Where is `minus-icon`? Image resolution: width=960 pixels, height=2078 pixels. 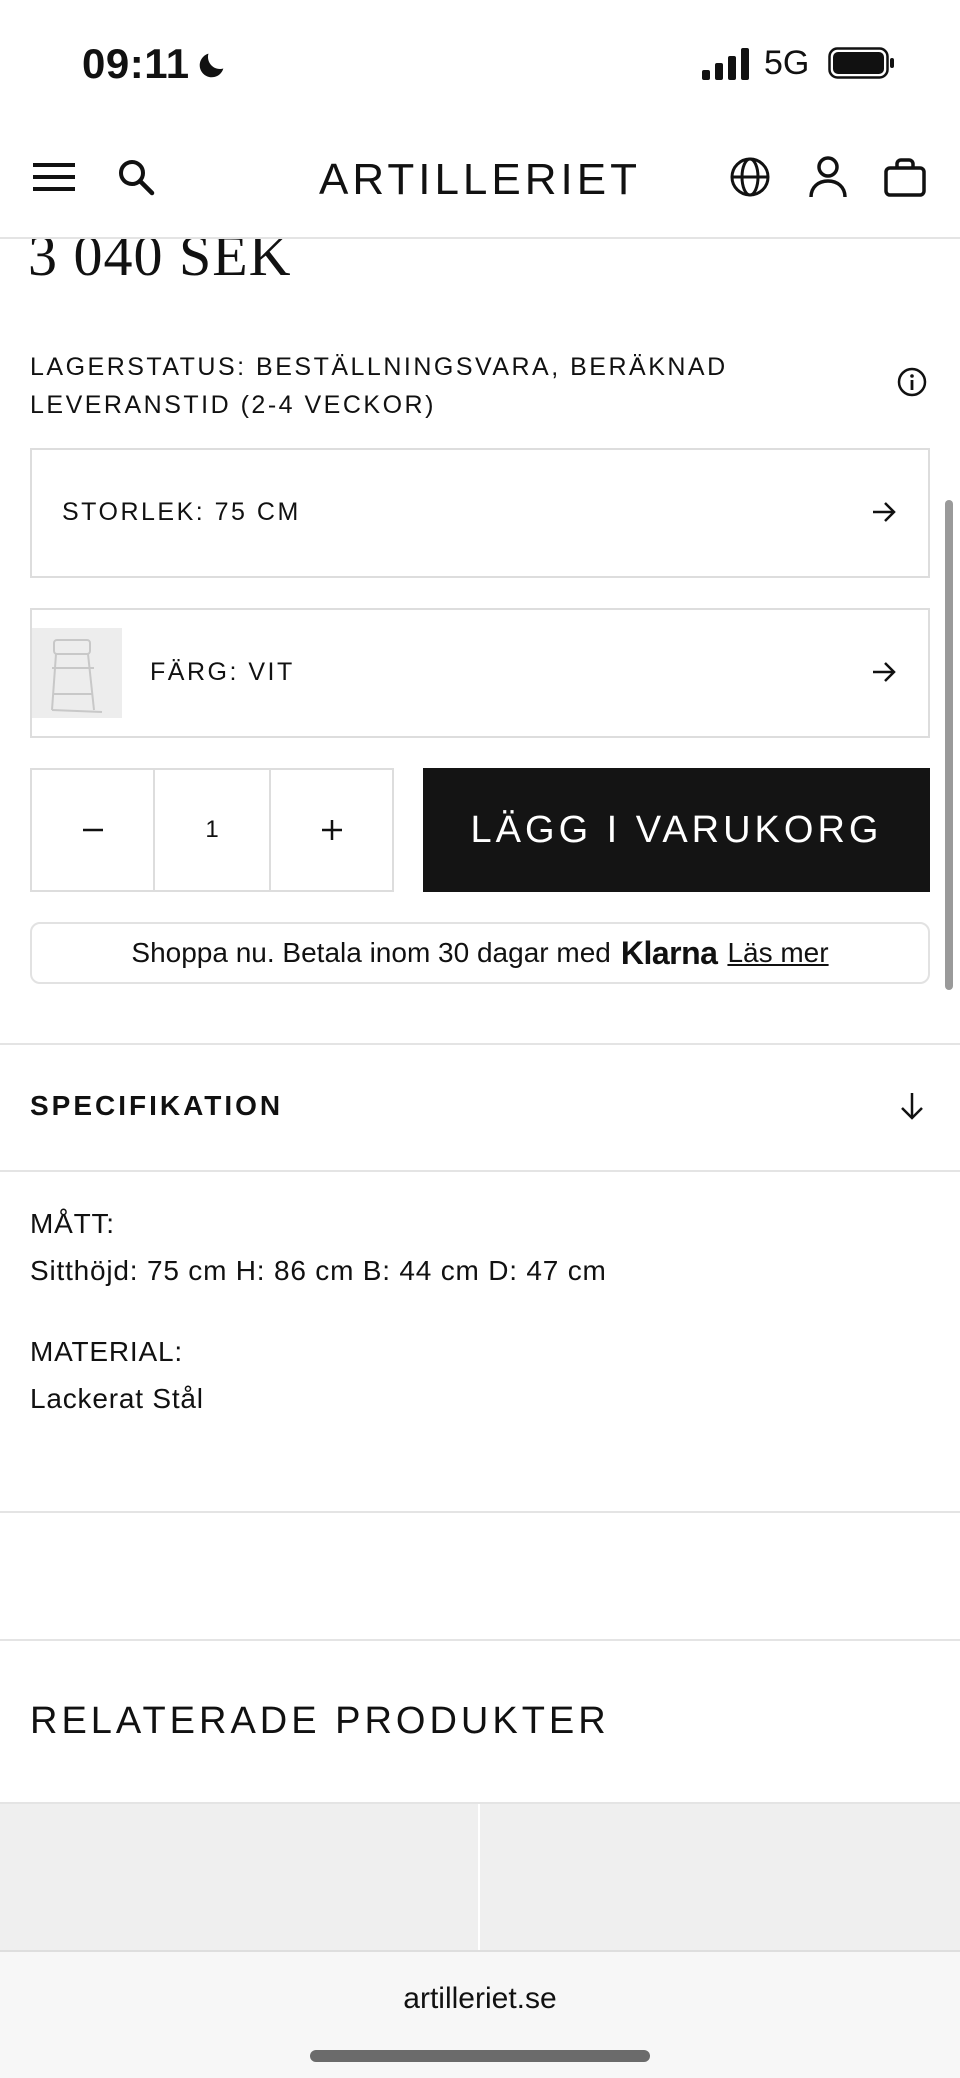
minus-icon is located at coordinates (92, 830).